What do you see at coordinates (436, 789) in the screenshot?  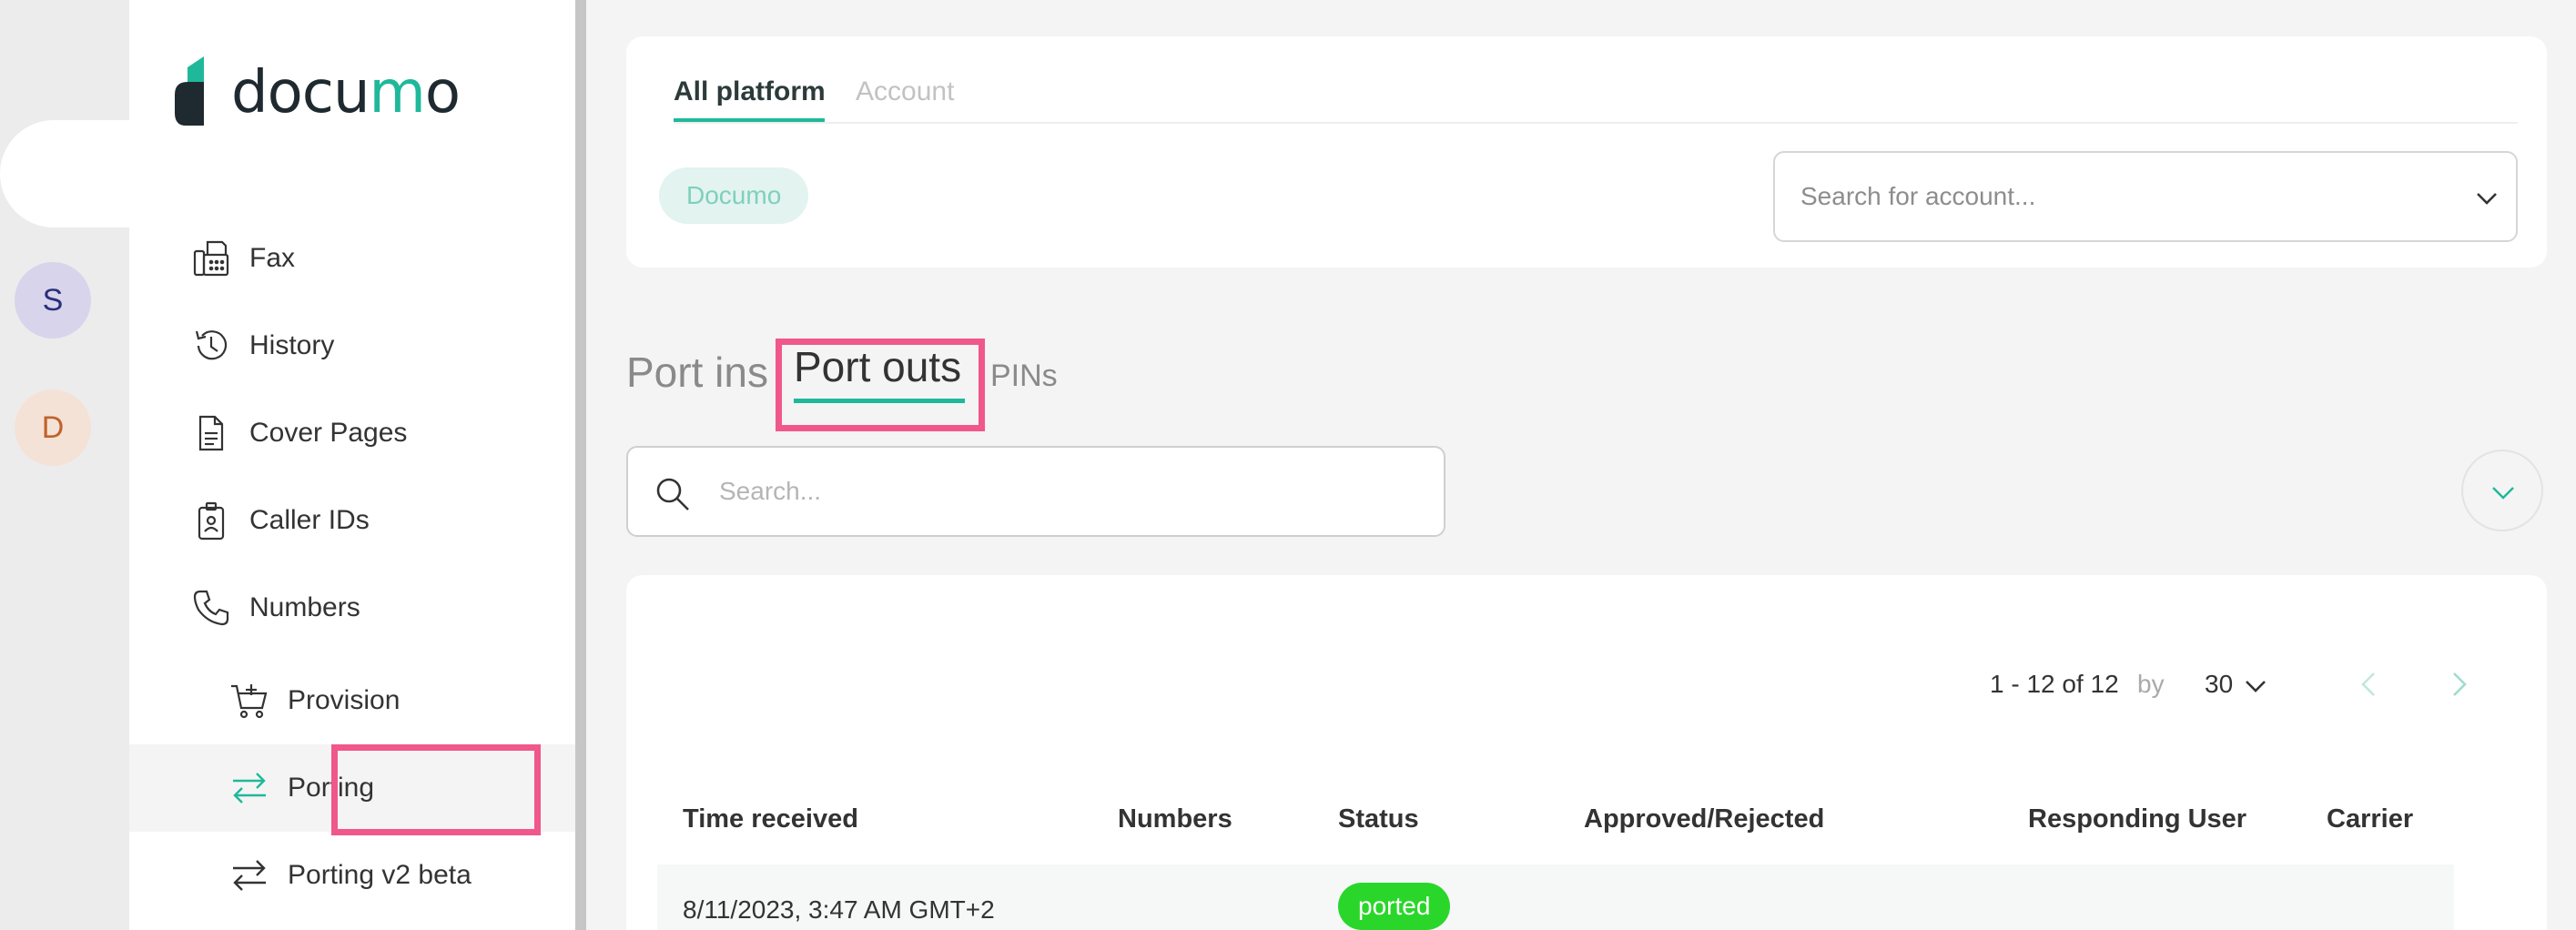 I see `porting-highlight-box` at bounding box center [436, 789].